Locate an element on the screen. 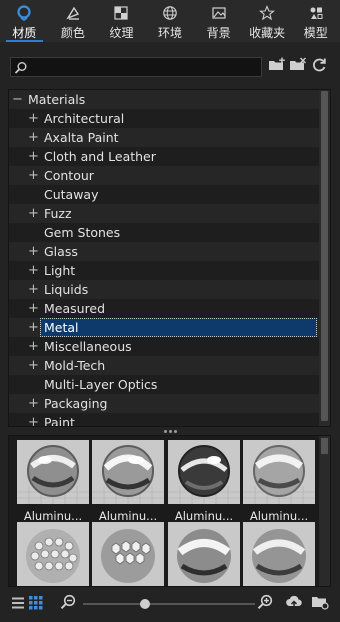 The image size is (340, 622). thumbnail-scrollbar is located at coordinates (324, 511).